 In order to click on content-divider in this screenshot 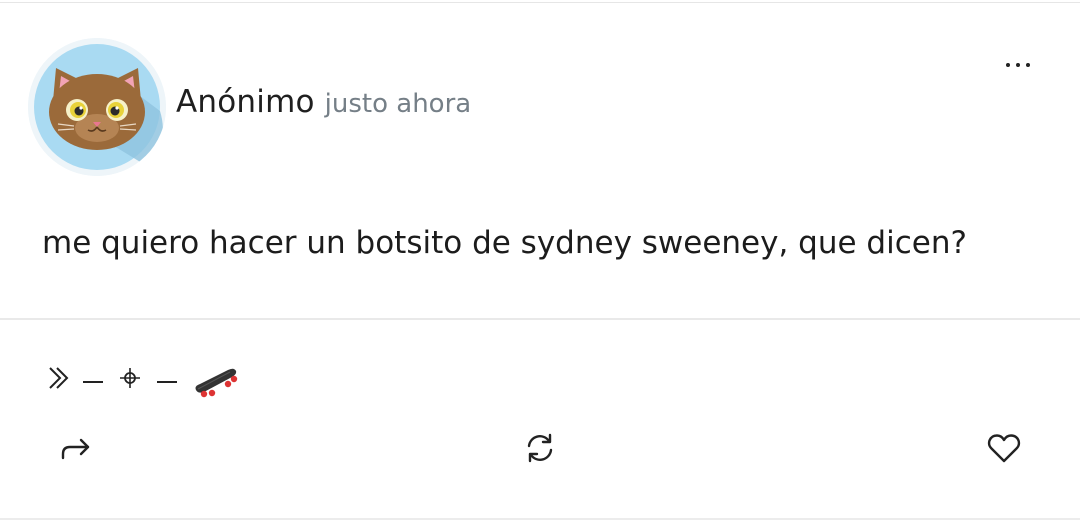, I will do `click(540, 319)`.